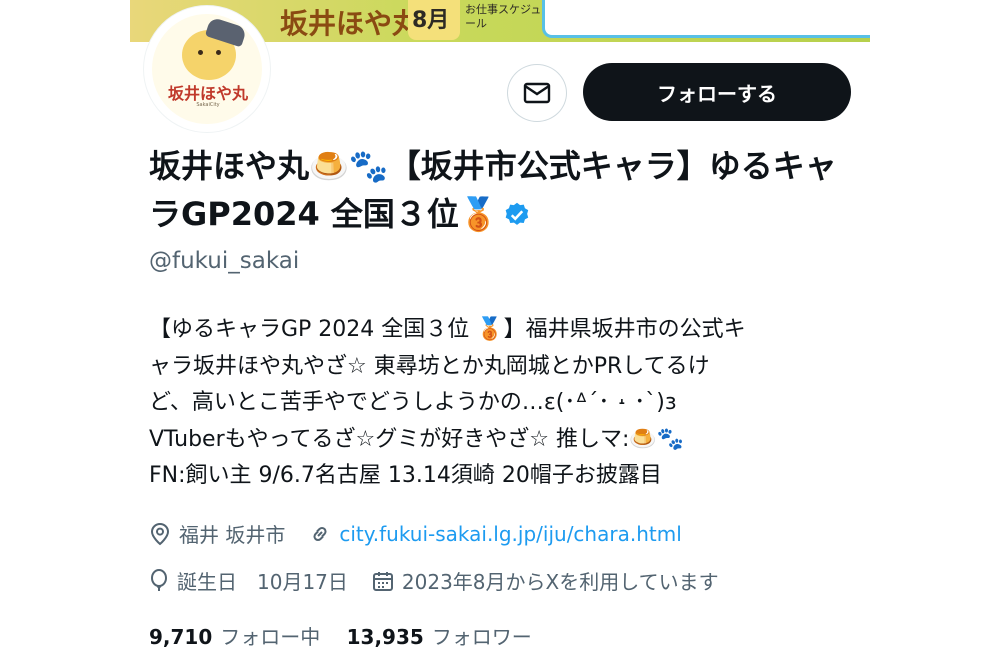 Image resolution: width=999 pixels, height=666 pixels. Describe the element at coordinates (208, 105) in the screenshot. I see `avatar-caption: SakaiCity` at that location.